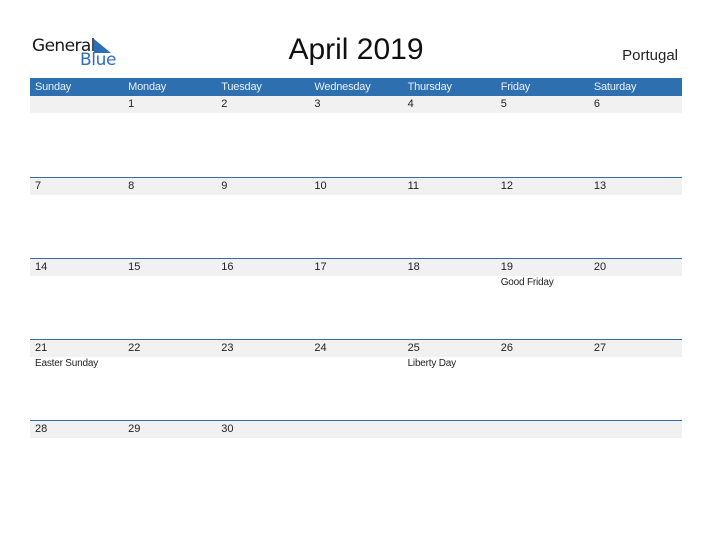 The width and height of the screenshot is (712, 550). Describe the element at coordinates (596, 104) in the screenshot. I see `day-number: 6` at that location.